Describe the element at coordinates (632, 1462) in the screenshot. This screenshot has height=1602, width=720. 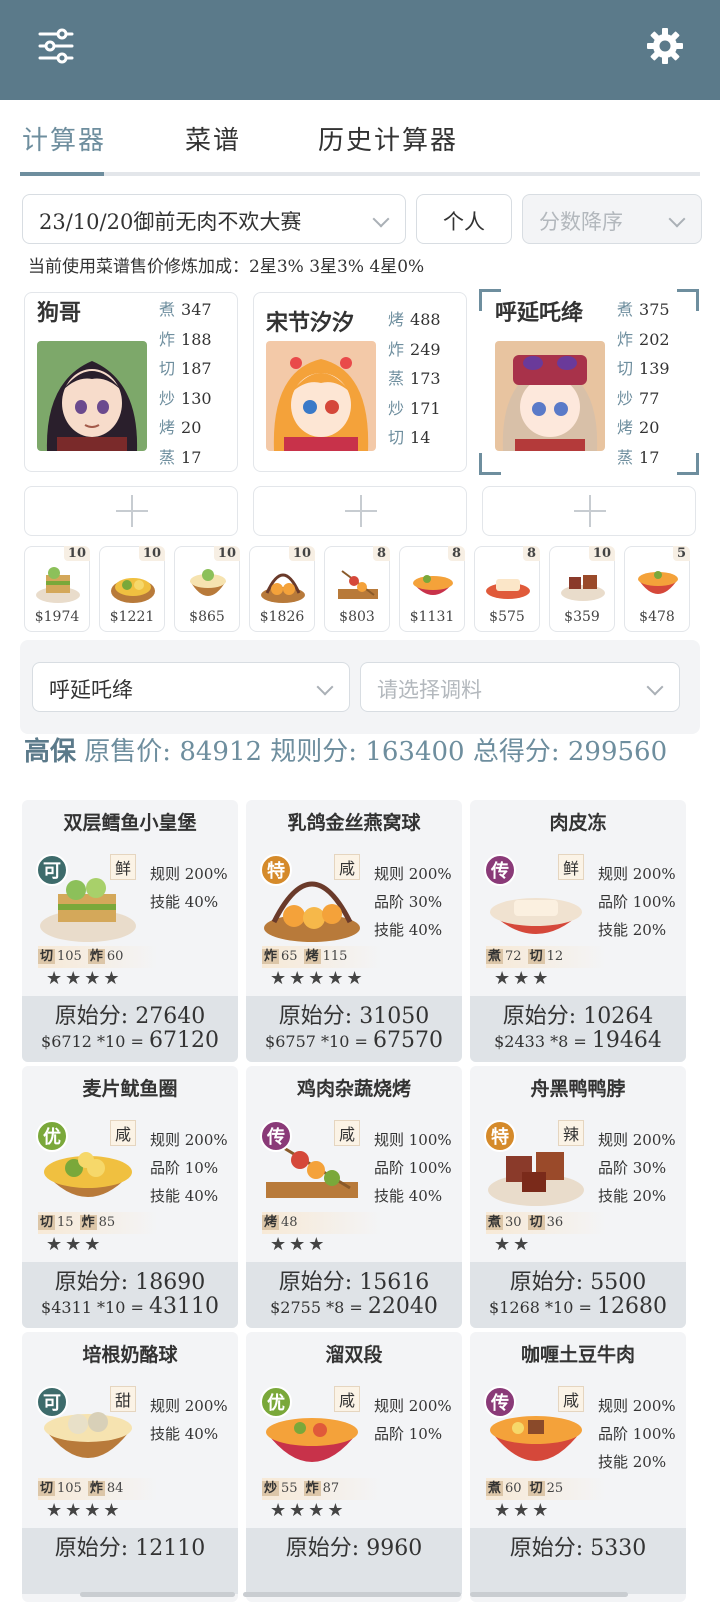
I see `rule-line: 技能 20%` at that location.